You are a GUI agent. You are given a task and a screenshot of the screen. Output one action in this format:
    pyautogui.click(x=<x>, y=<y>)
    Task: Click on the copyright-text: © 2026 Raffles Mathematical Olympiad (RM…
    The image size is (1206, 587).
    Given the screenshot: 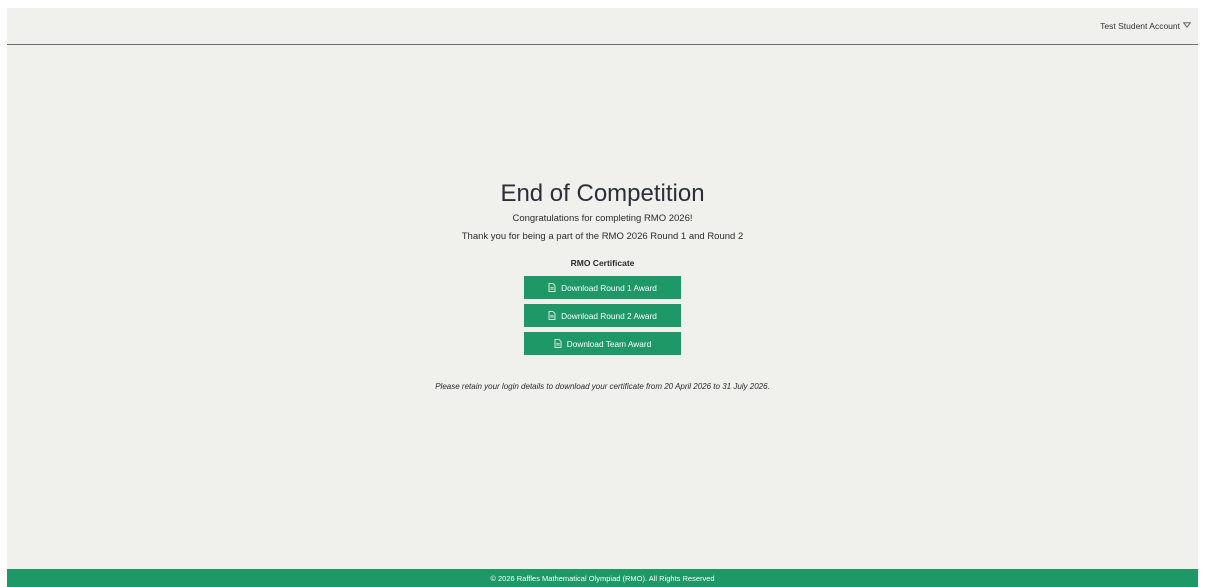 What is the action you would take?
    pyautogui.click(x=602, y=578)
    